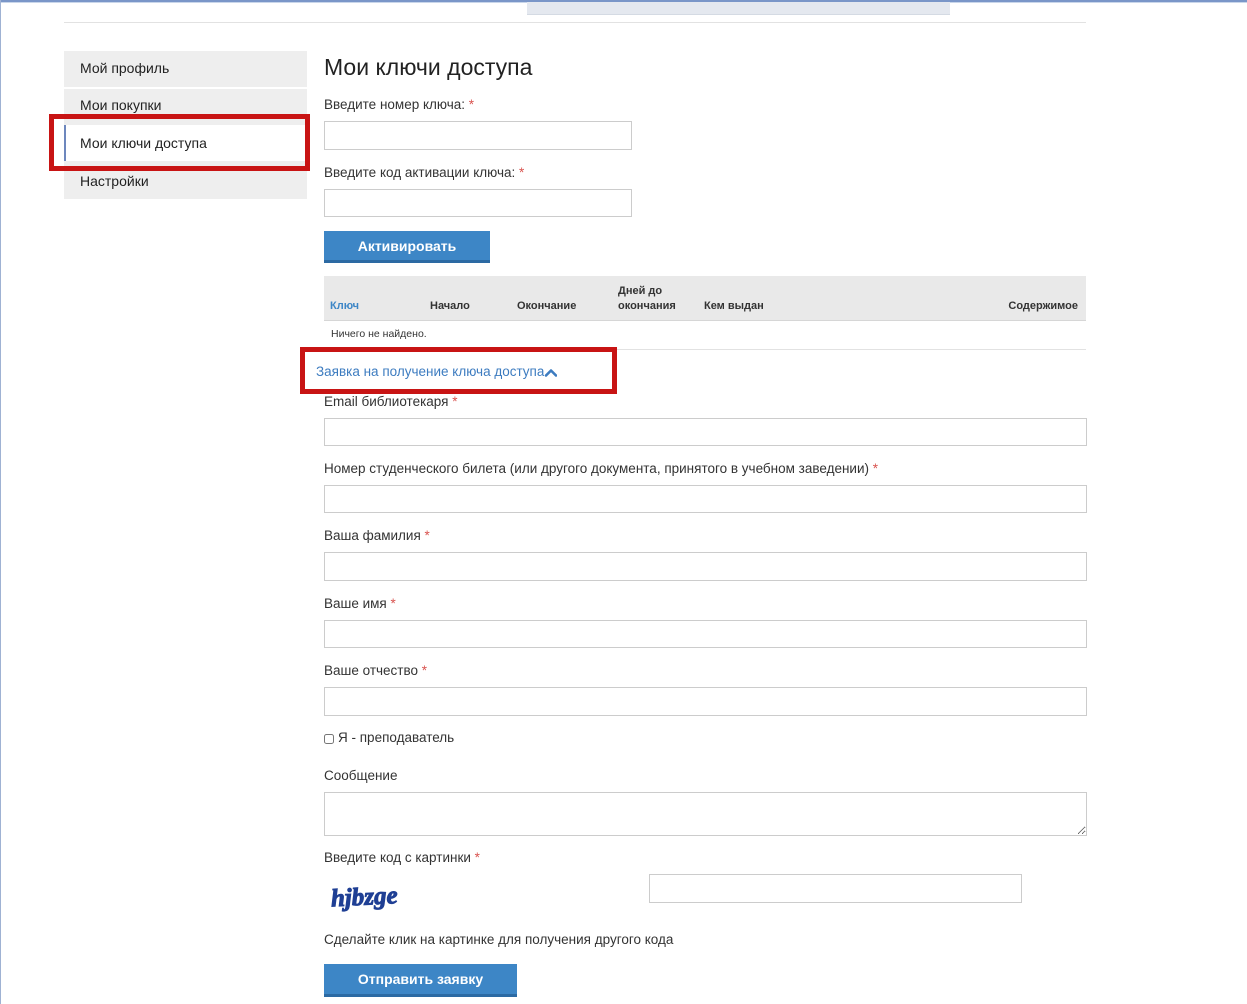 The width and height of the screenshot is (1247, 1004). I want to click on last-name-input, so click(705, 566).